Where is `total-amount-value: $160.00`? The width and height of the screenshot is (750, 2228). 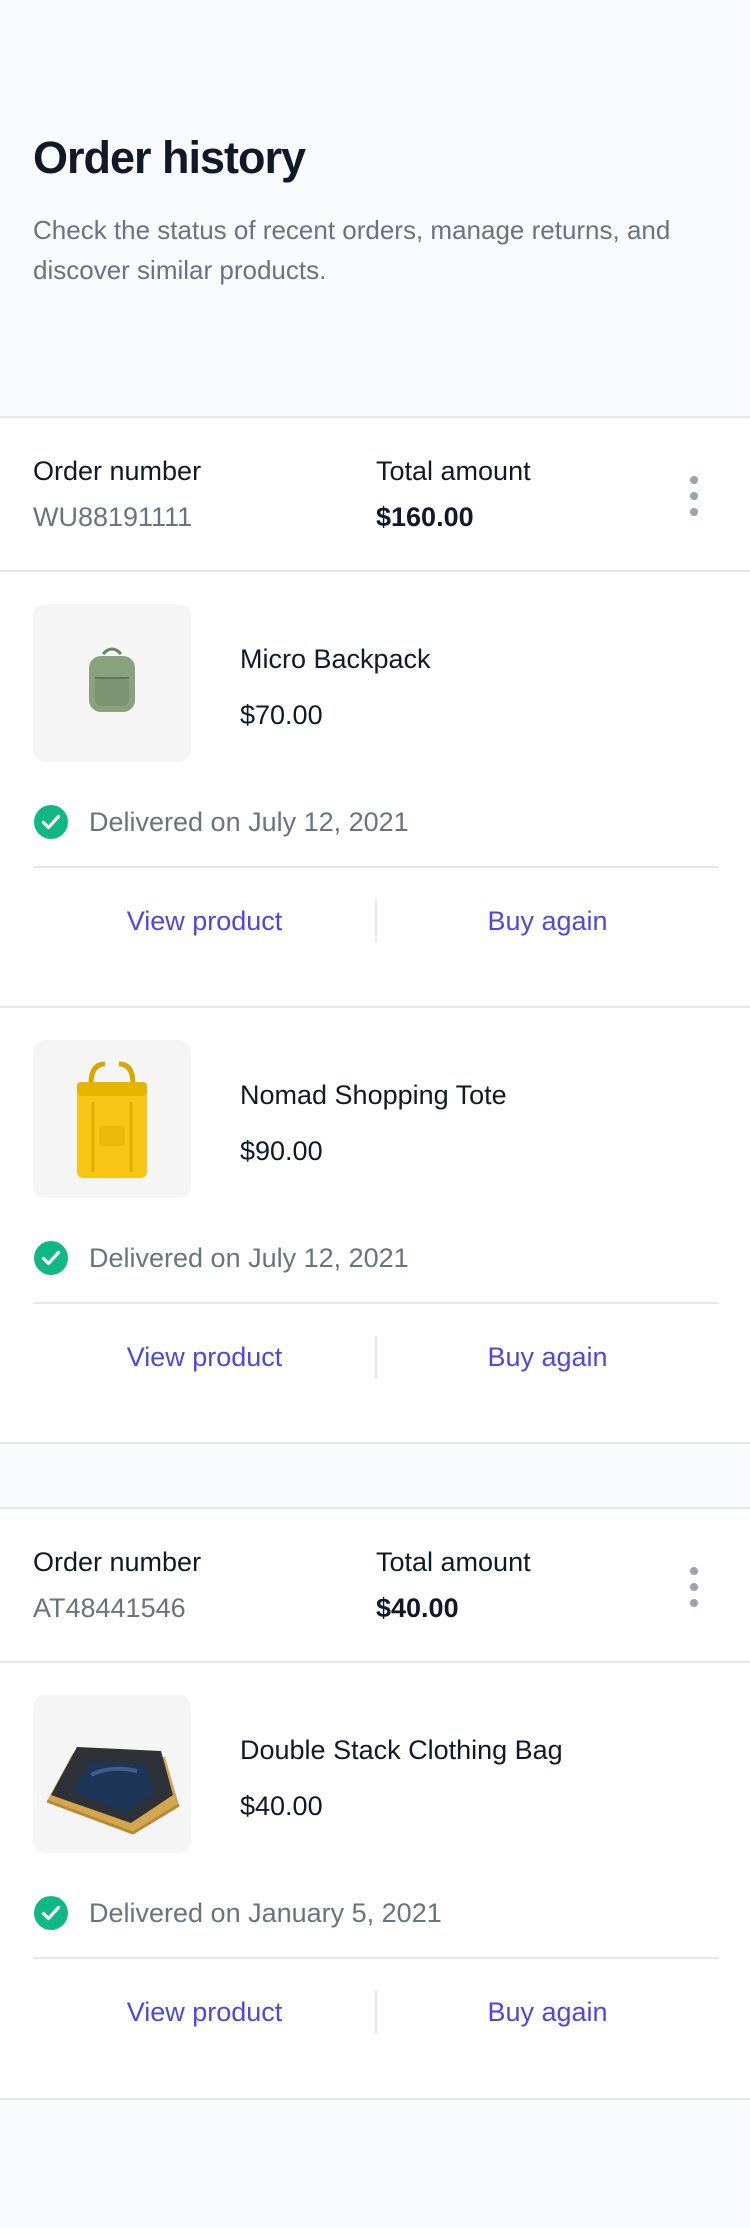
total-amount-value: $160.00 is located at coordinates (425, 517).